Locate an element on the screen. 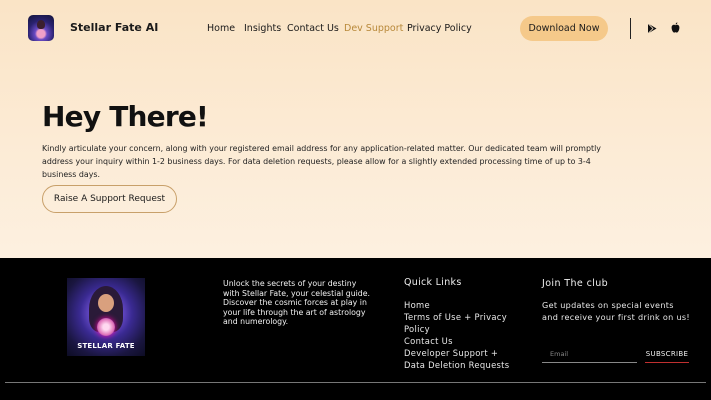 Image resolution: width=711 pixels, height=400 pixels. download-now-button: Download Now is located at coordinates (564, 28).